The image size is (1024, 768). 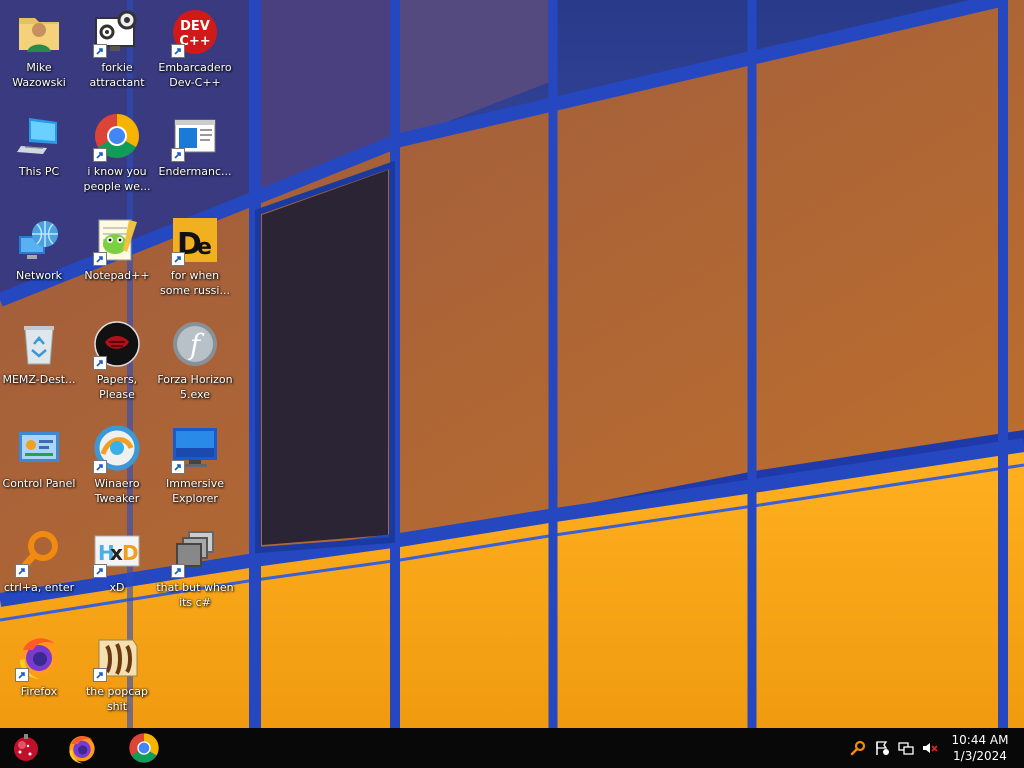 I want to click on taskbar: 10:44 AM 1/3/2024, so click(x=512, y=748).